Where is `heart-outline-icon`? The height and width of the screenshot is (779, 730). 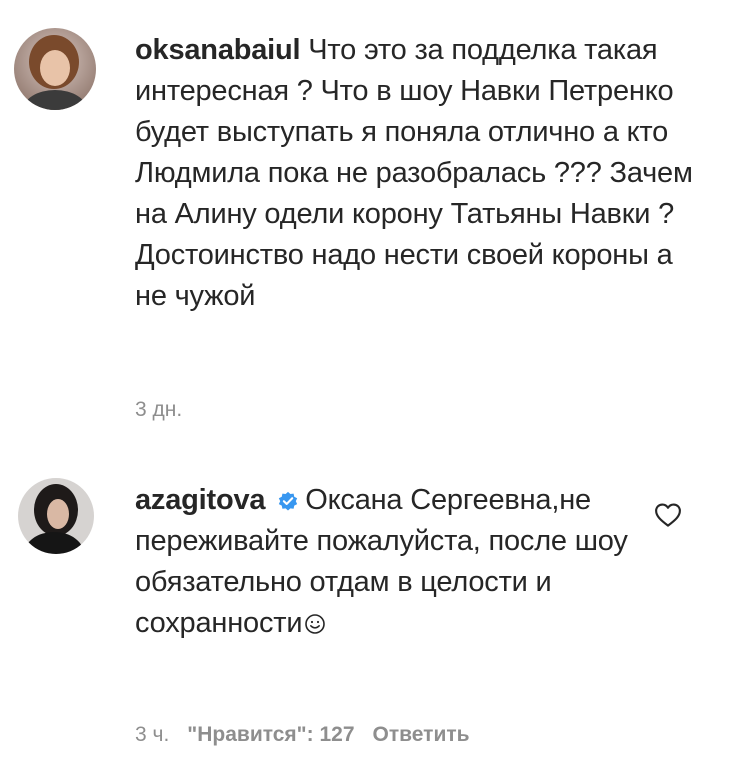
heart-outline-icon is located at coordinates (668, 515).